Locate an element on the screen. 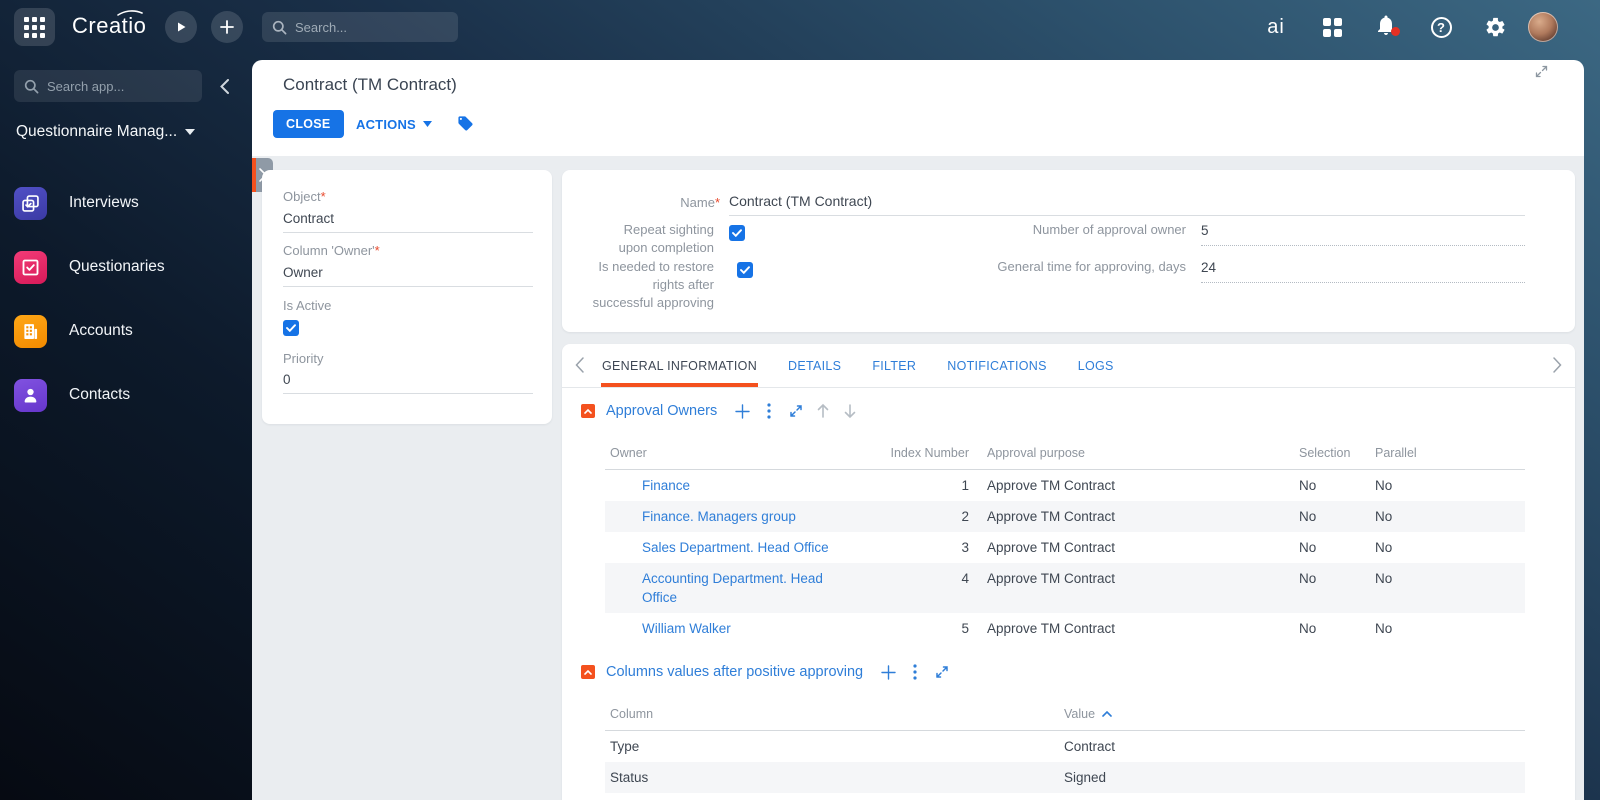 This screenshot has height=800, width=1600. is-active-checkbox is located at coordinates (291, 328).